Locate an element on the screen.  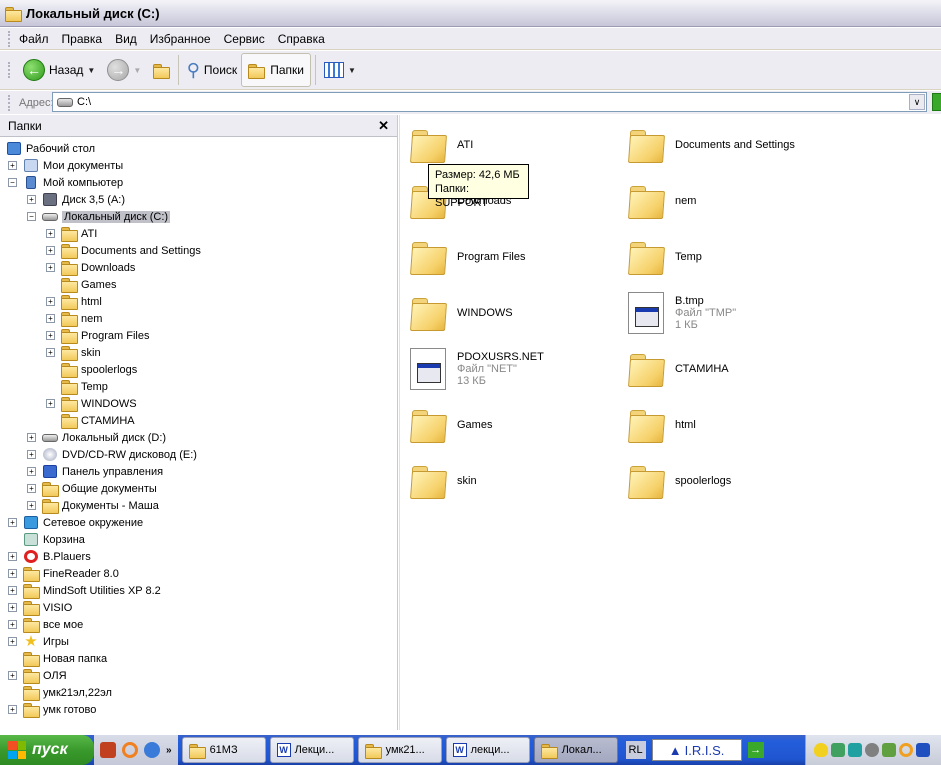
tree-item: spoolerlogs is located at coordinates (198, 369).